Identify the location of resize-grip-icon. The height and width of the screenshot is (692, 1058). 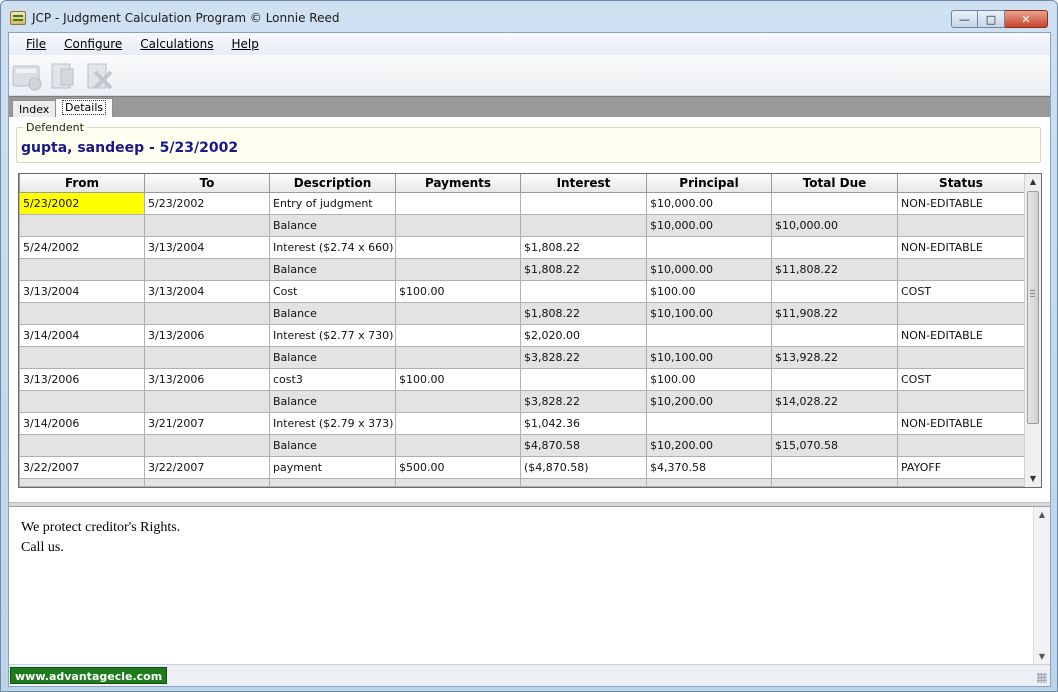
(1042, 678).